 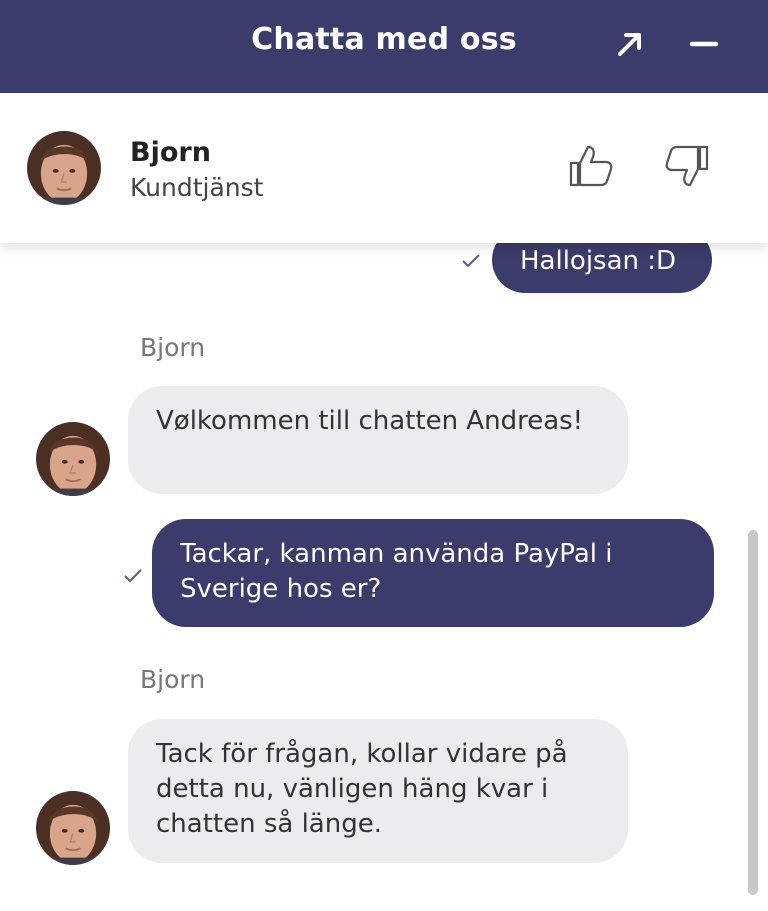 What do you see at coordinates (384, 39) in the screenshot?
I see `chat-title: Chatta med oss` at bounding box center [384, 39].